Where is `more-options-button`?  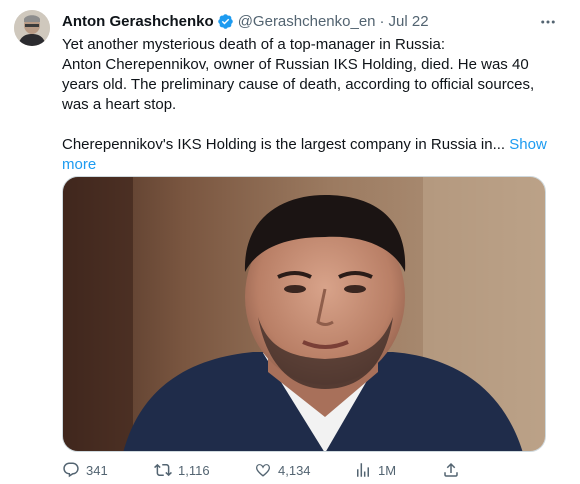 more-options-button is located at coordinates (548, 22).